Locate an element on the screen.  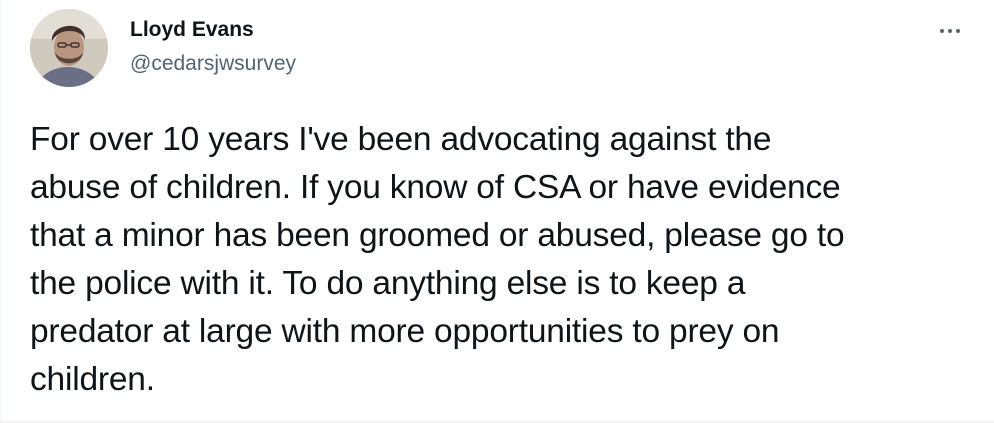
author-avatar is located at coordinates (69, 48).